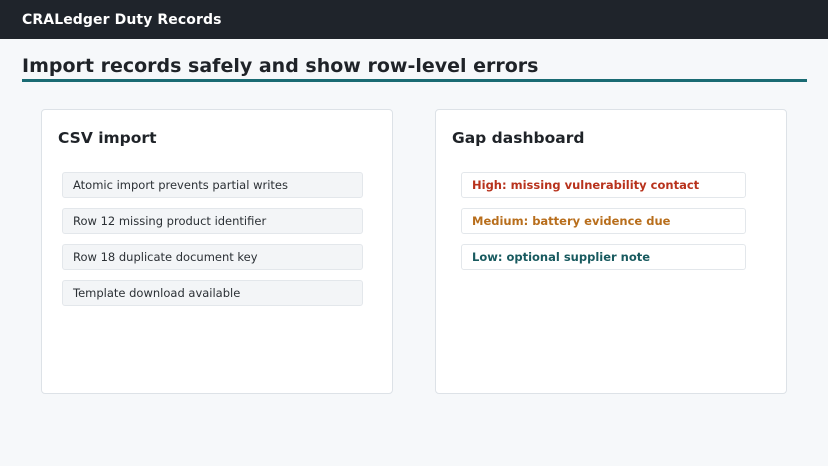  What do you see at coordinates (212, 221) in the screenshot?
I see `csv-import-item: Row 12 missing product identifier` at bounding box center [212, 221].